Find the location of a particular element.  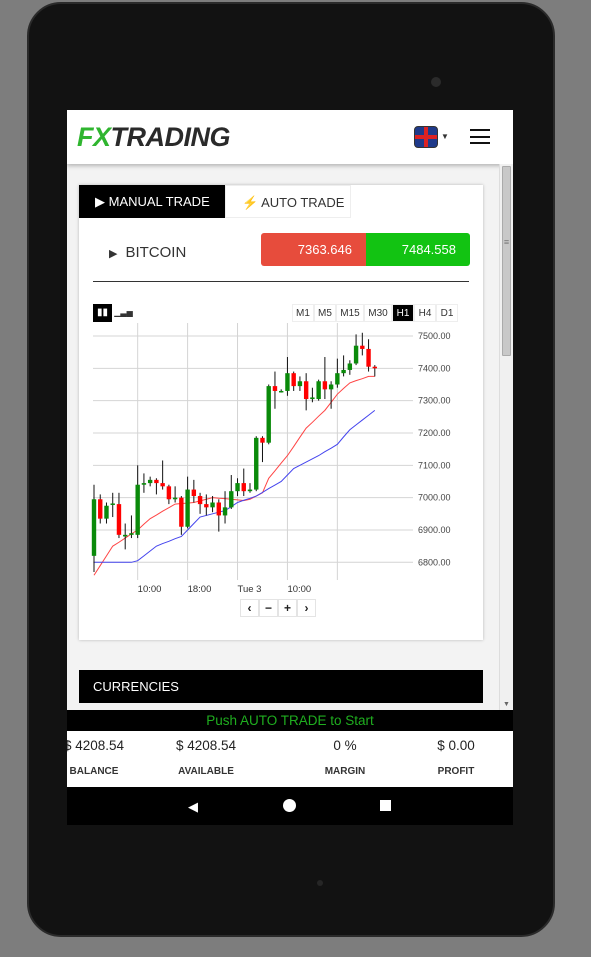

logo-fx: FX is located at coordinates (94, 137).